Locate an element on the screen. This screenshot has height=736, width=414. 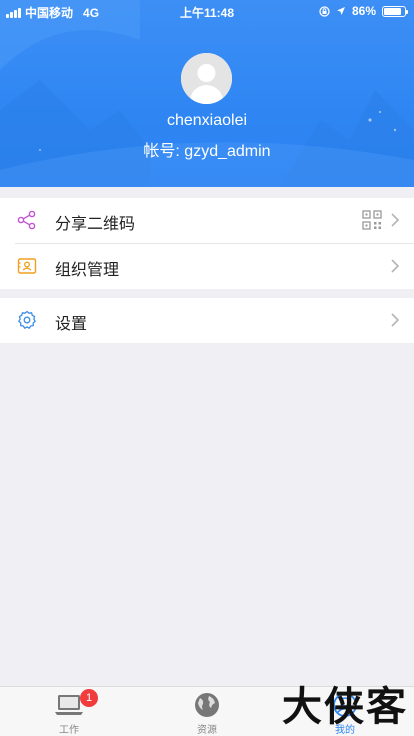
menu-item-share-qr: 分享二维码 is located at coordinates (207, 220).